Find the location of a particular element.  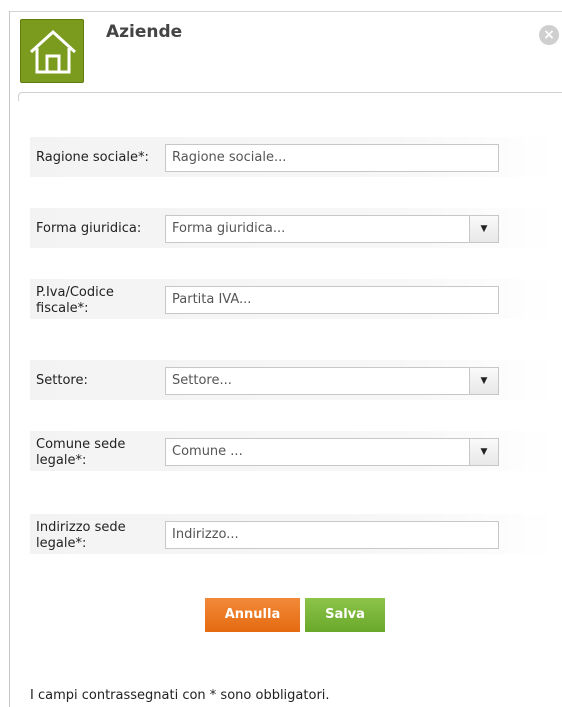

forma-giuridica-select: Forma giuridica... ▼ is located at coordinates (332, 229).